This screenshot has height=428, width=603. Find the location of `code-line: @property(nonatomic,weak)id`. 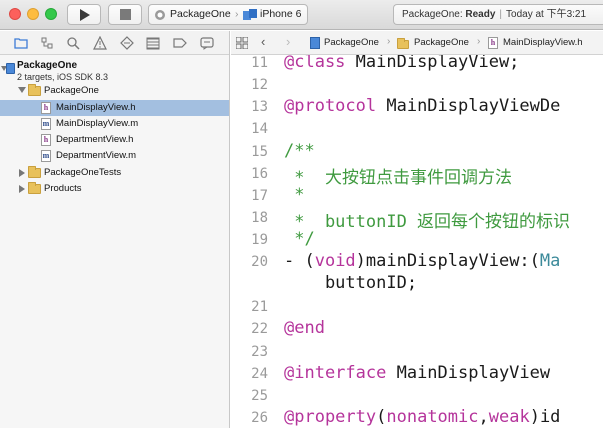

code-line: @property(nonatomic,weak)id is located at coordinates (422, 417).